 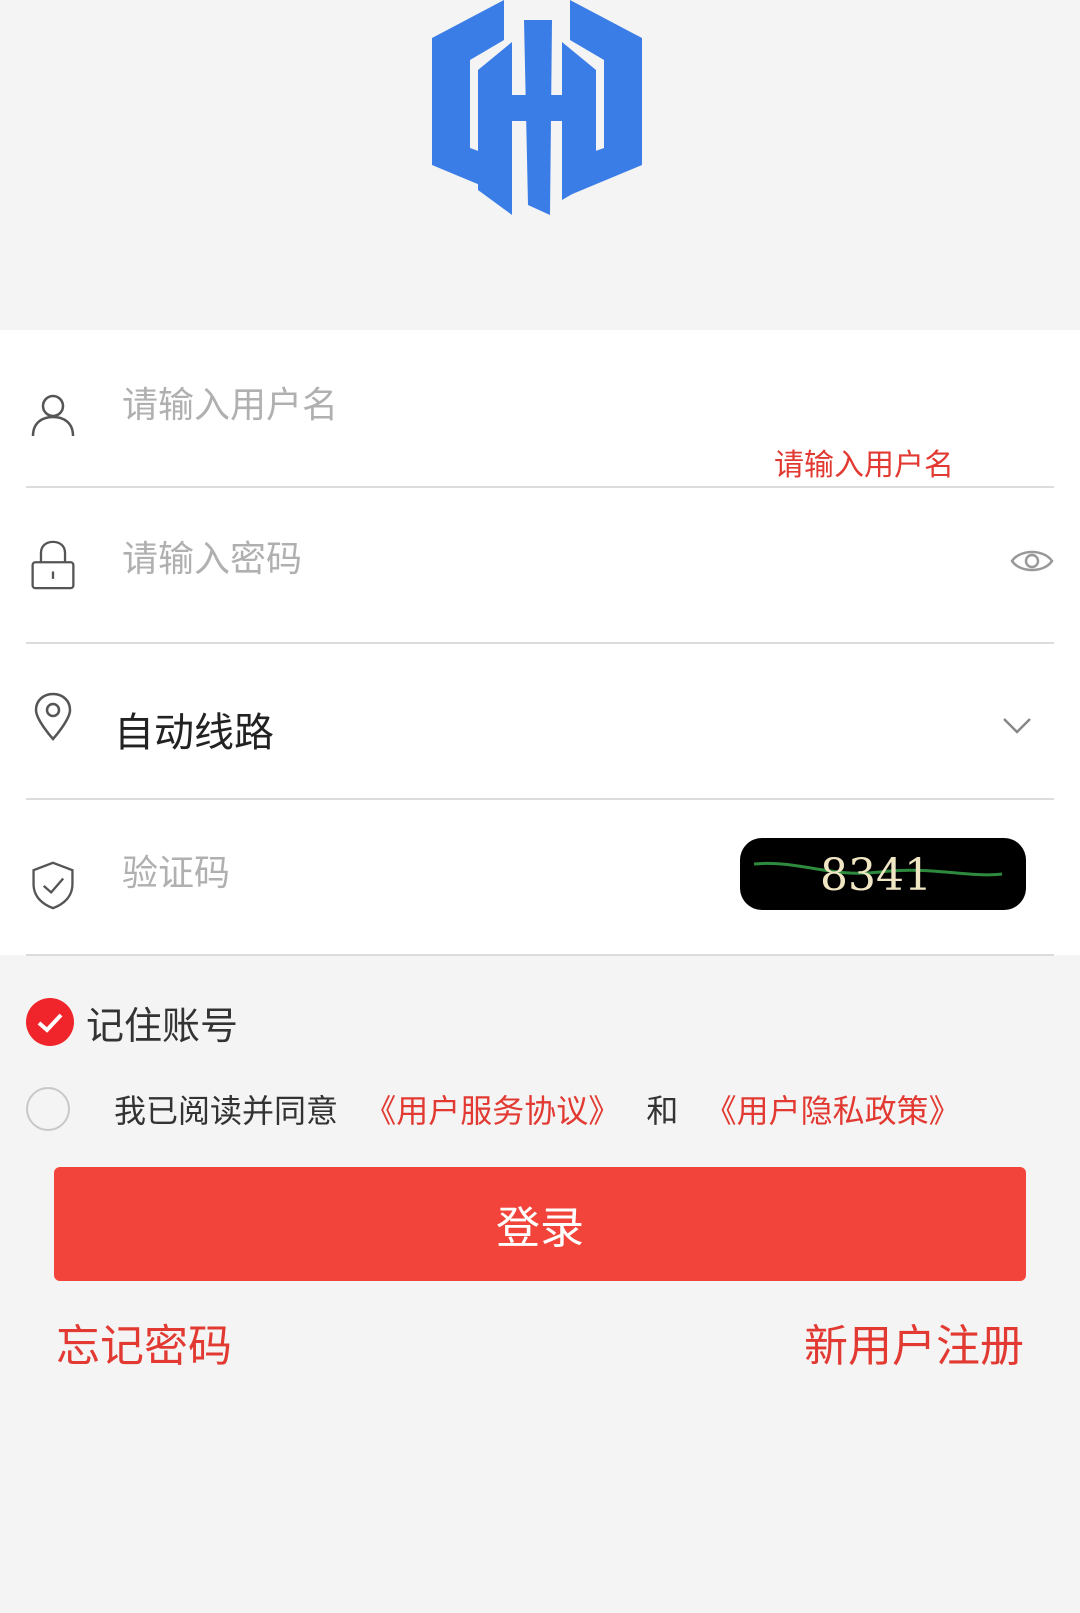 What do you see at coordinates (226, 1111) in the screenshot?
I see `agreement-prefix: 我已阅读并同意` at bounding box center [226, 1111].